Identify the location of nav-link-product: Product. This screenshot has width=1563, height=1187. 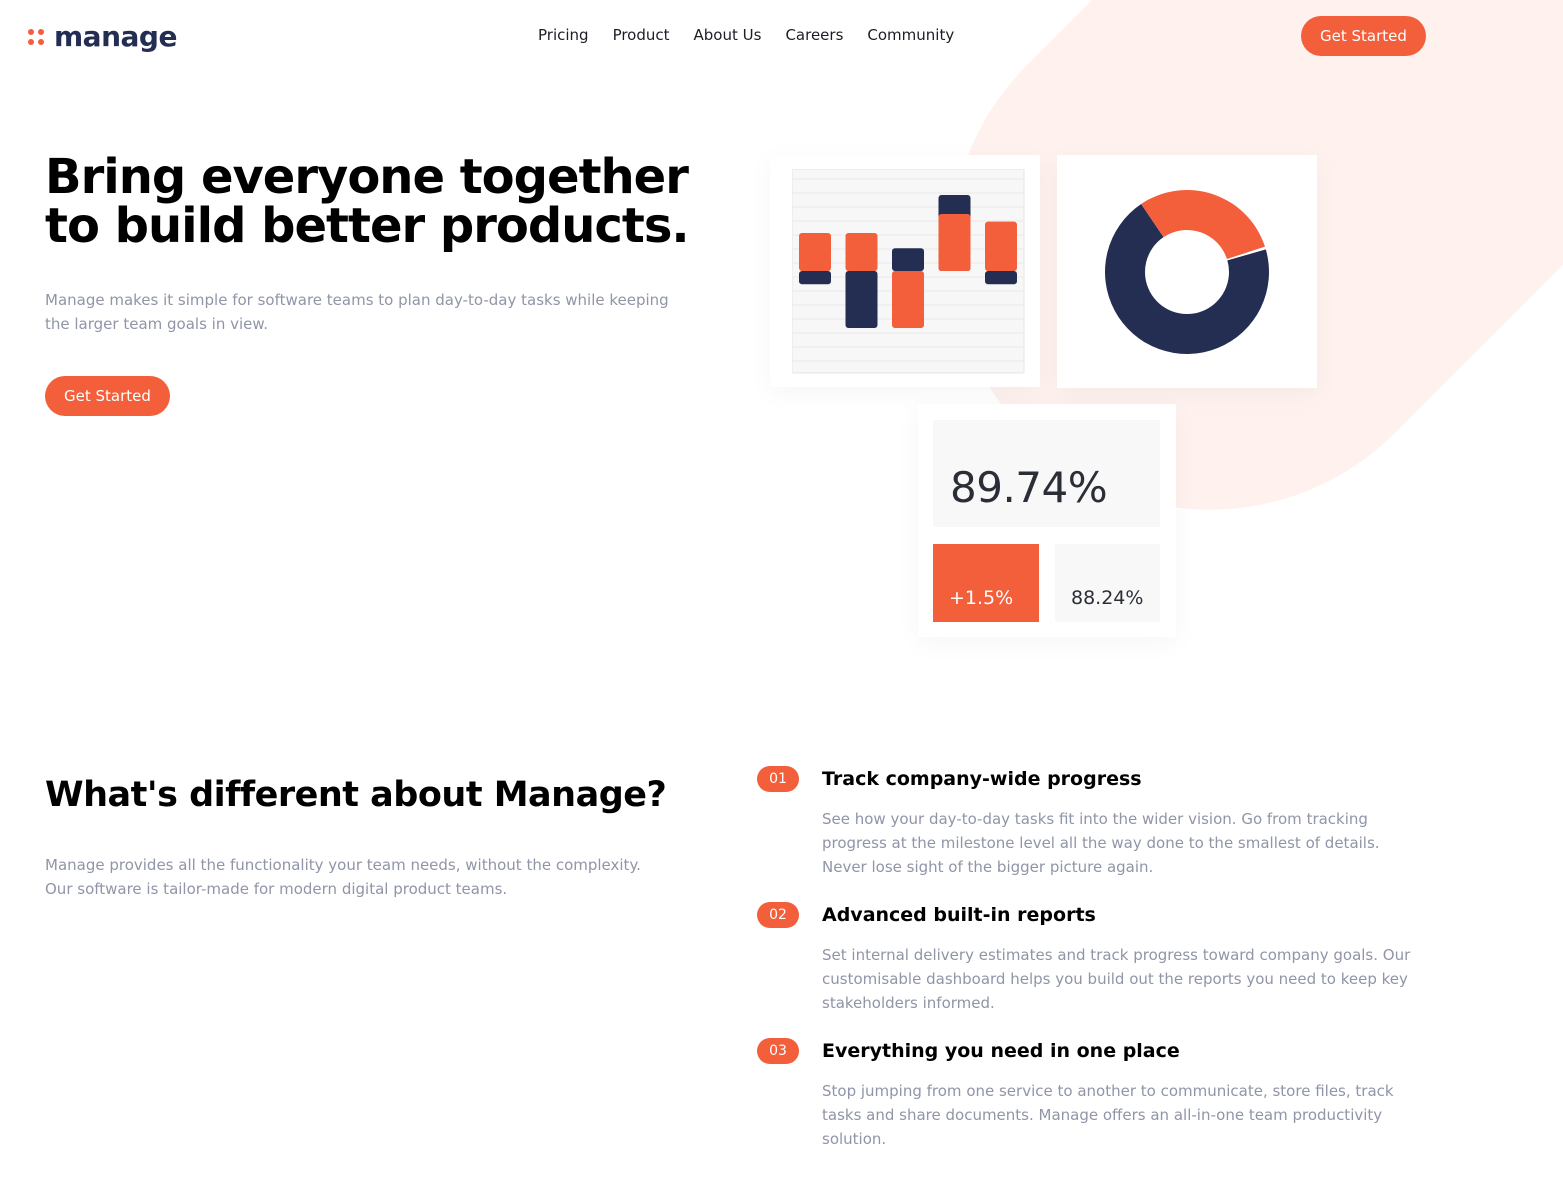
(641, 35).